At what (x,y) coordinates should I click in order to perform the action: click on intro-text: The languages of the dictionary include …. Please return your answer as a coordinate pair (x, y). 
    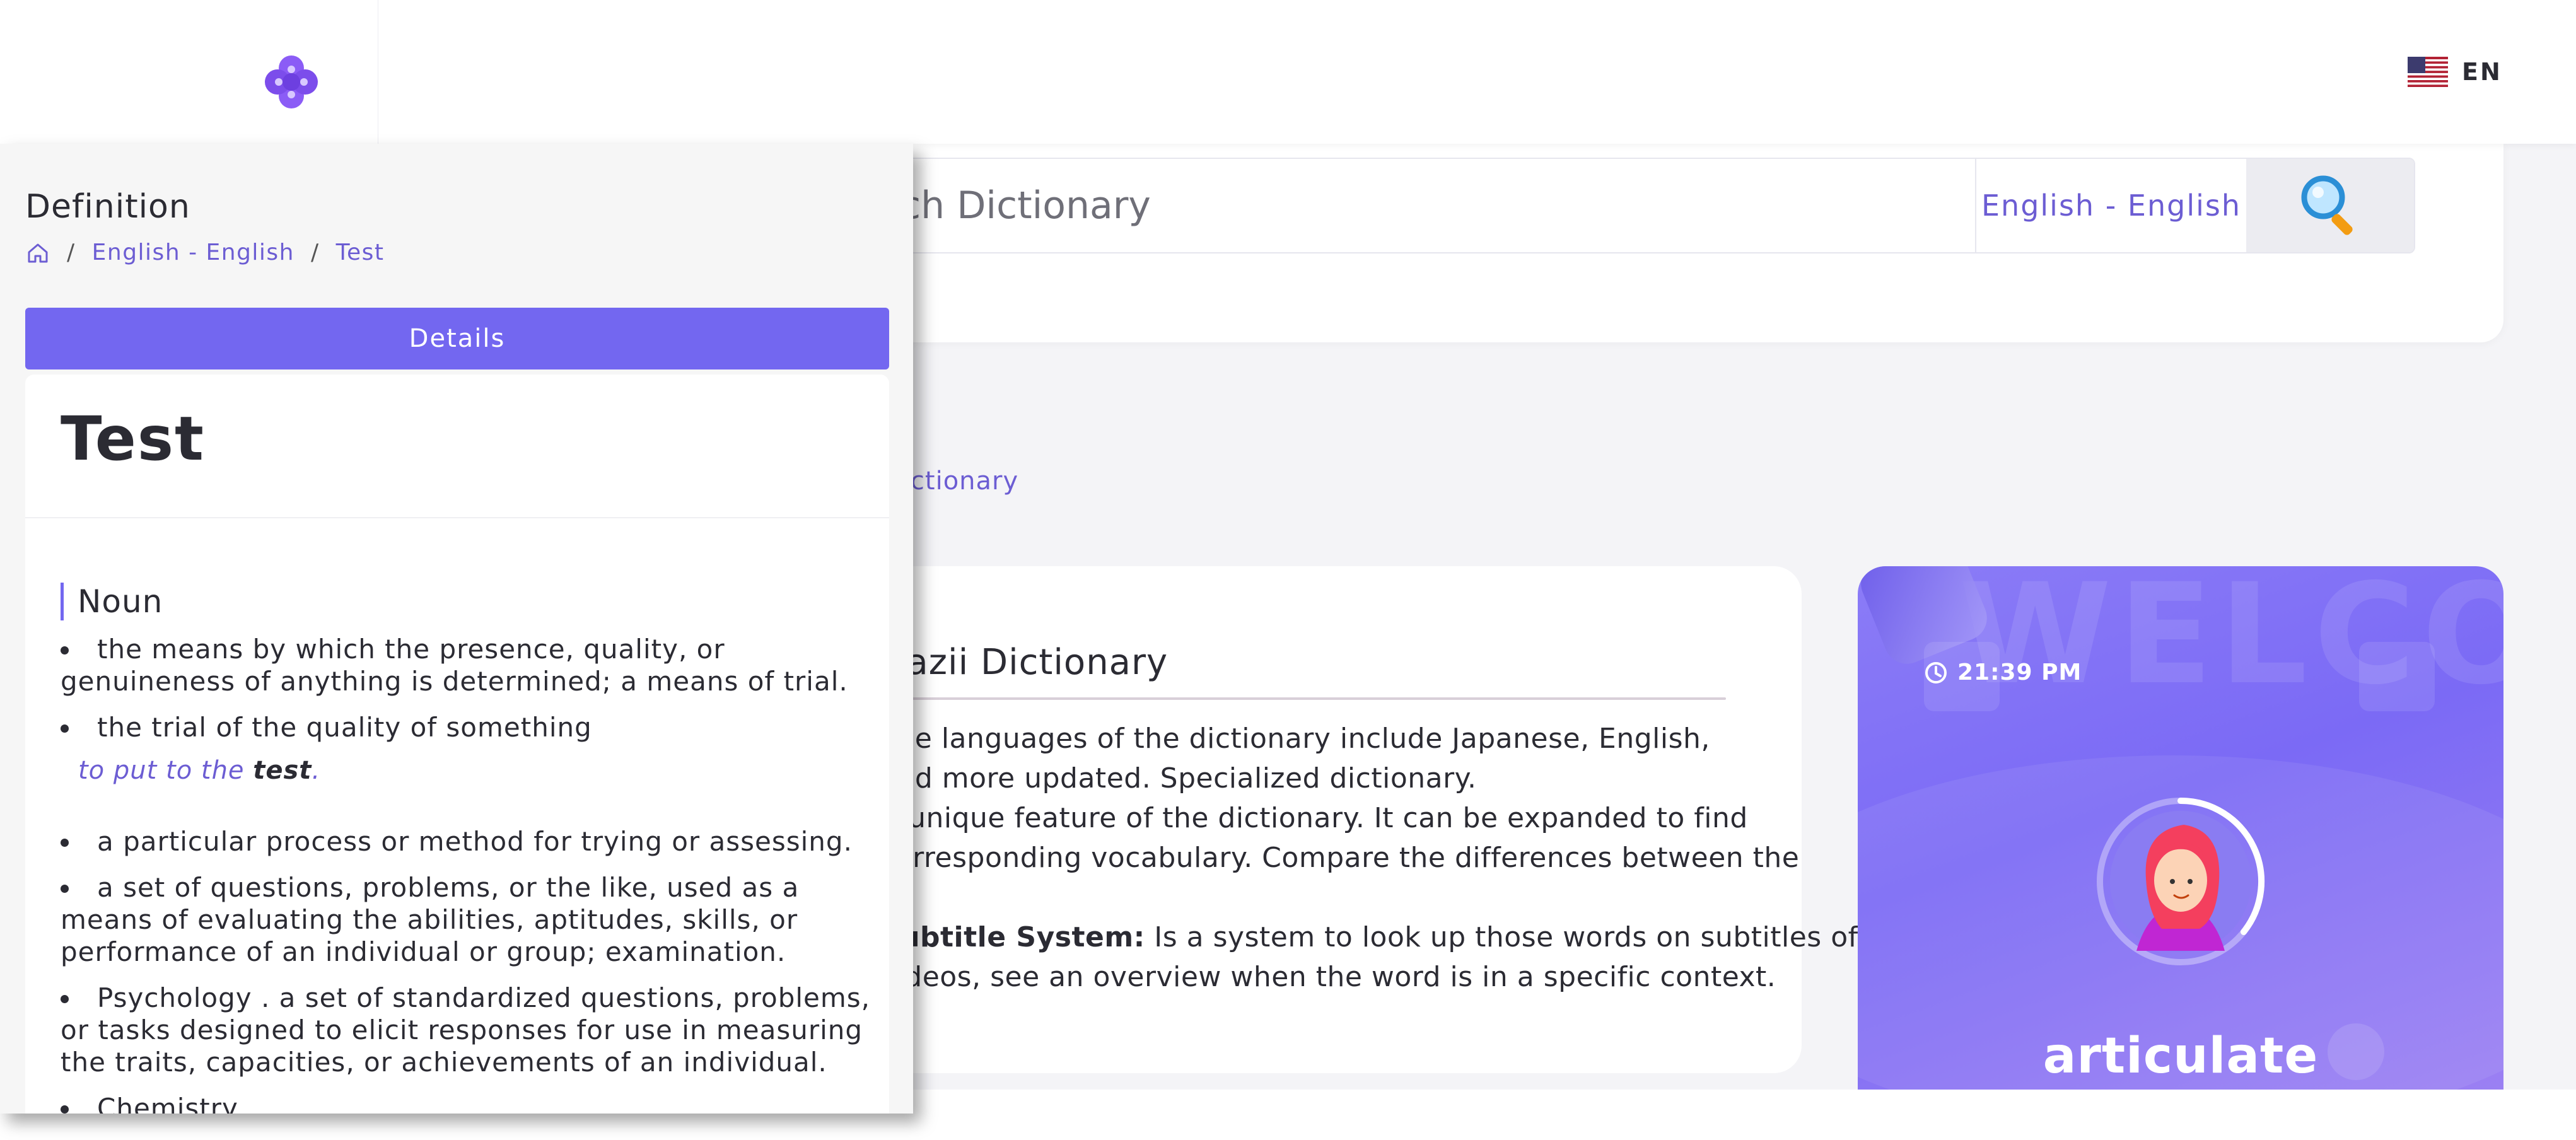
    Looking at the image, I should click on (1369, 858).